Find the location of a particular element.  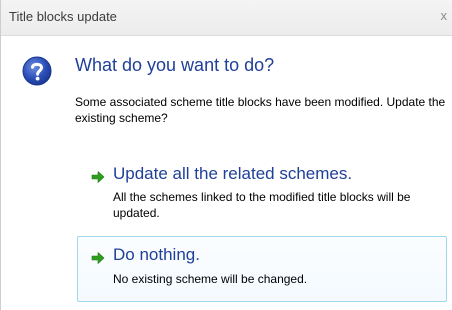

option-title: Do nothing. is located at coordinates (156, 254).